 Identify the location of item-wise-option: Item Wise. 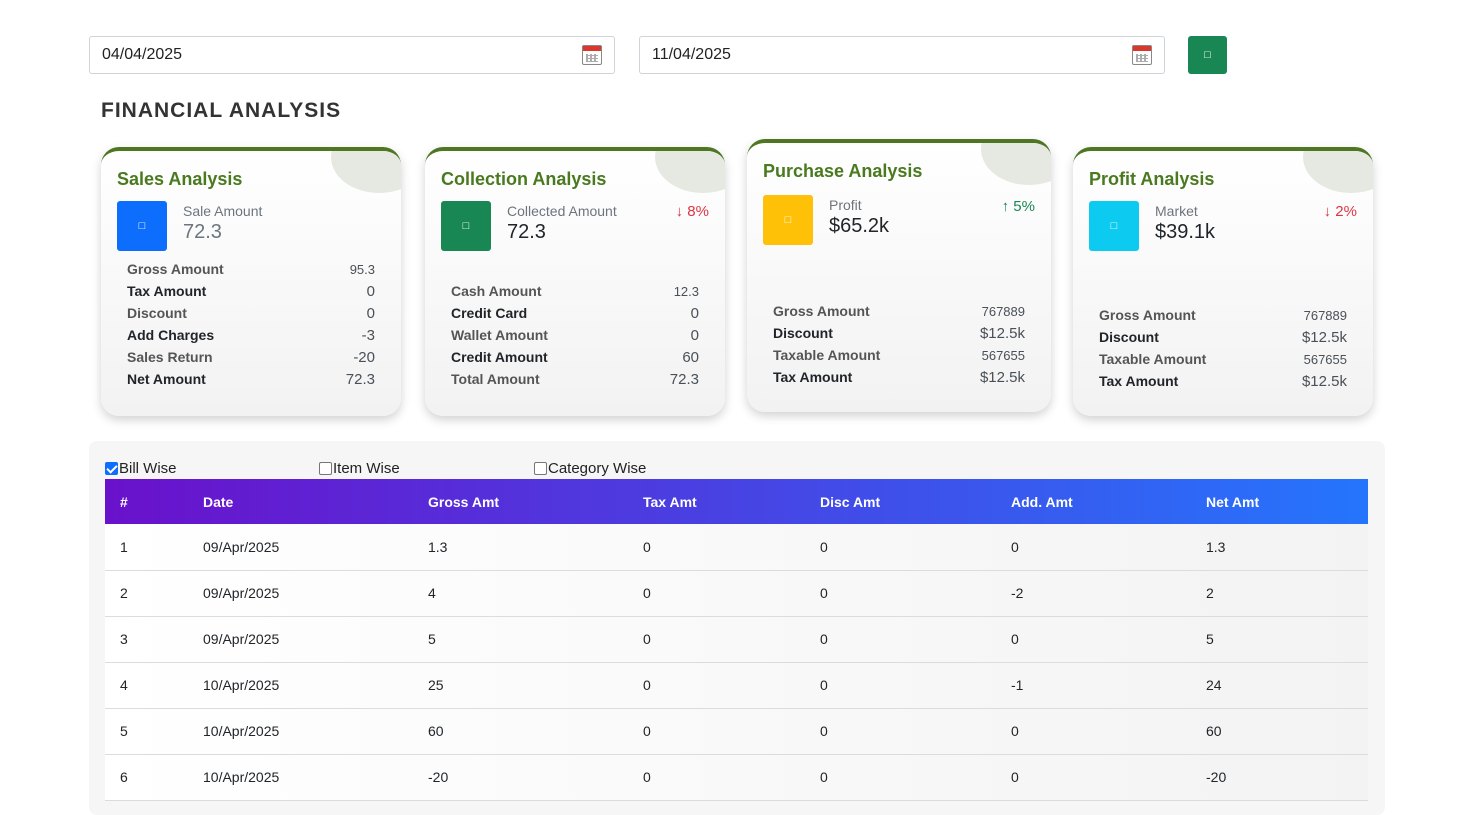
(359, 468).